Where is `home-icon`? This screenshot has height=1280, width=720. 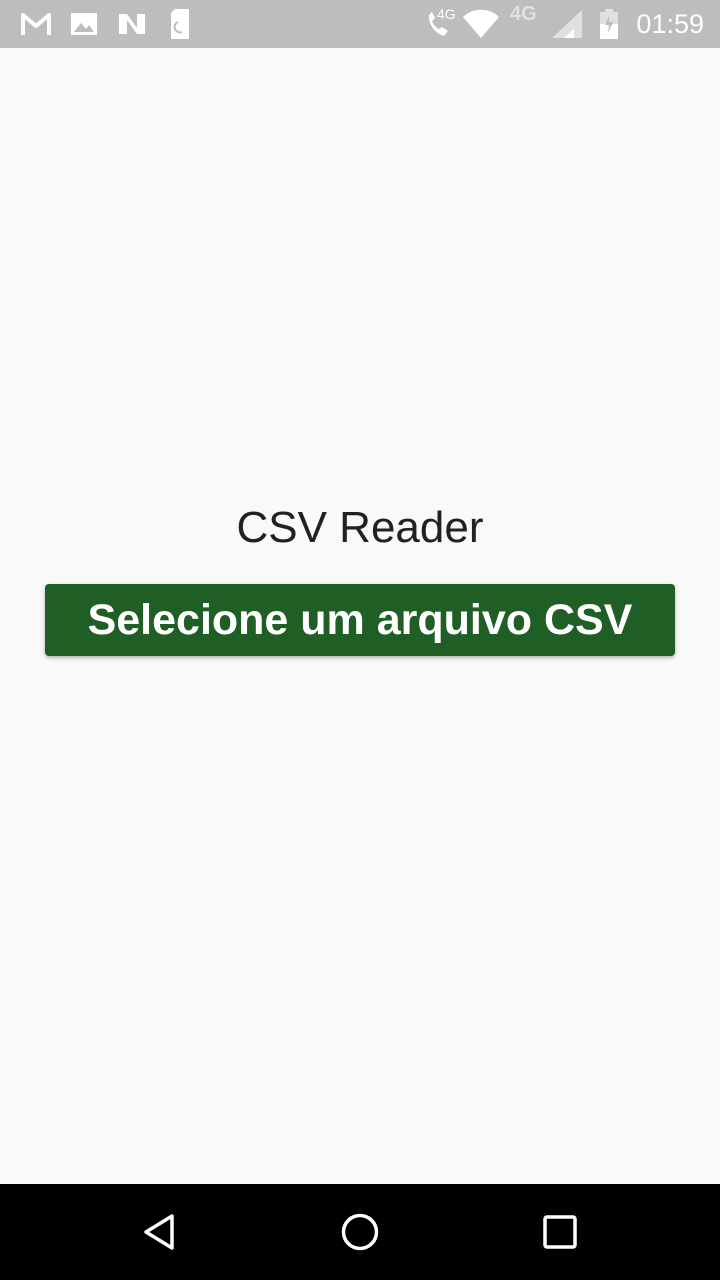
home-icon is located at coordinates (360, 1232).